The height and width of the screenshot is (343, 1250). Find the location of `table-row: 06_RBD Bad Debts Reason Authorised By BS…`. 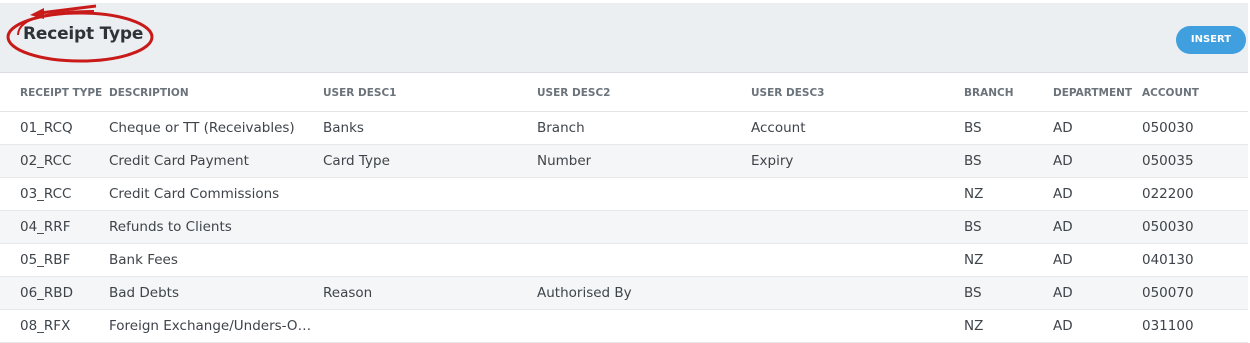

table-row: 06_RBD Bad Debts Reason Authorised By BS… is located at coordinates (624, 293).